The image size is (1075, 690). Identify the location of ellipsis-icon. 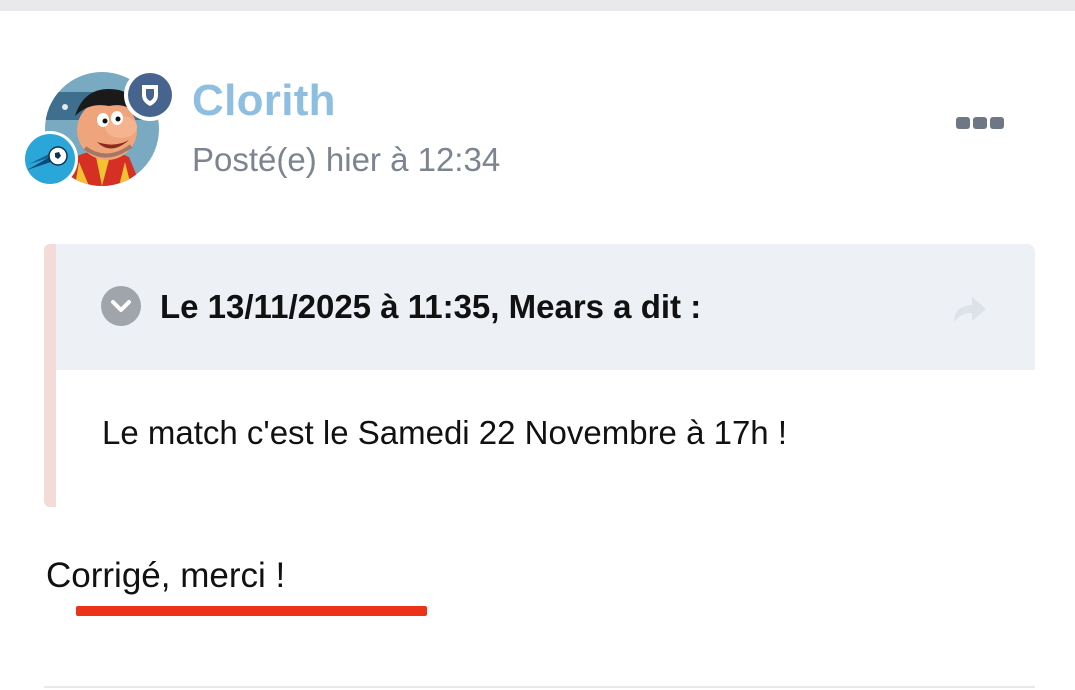
(980, 123).